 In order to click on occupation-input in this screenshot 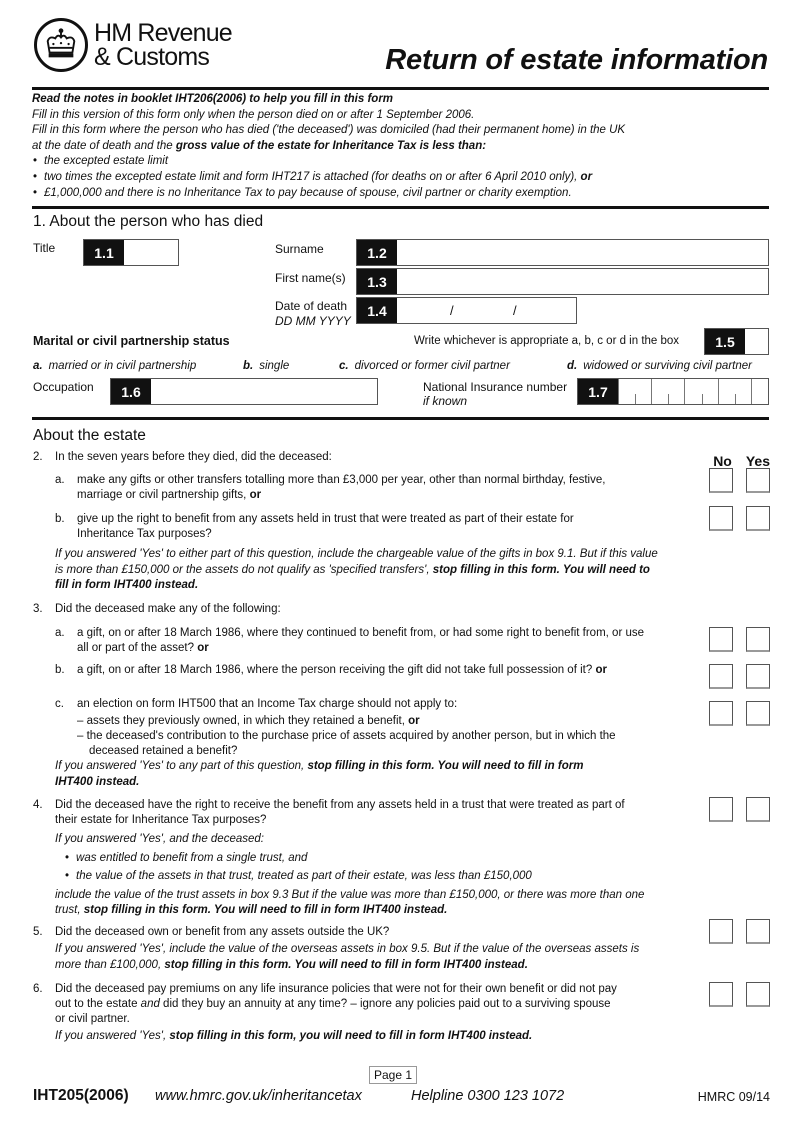, I will do `click(264, 391)`.